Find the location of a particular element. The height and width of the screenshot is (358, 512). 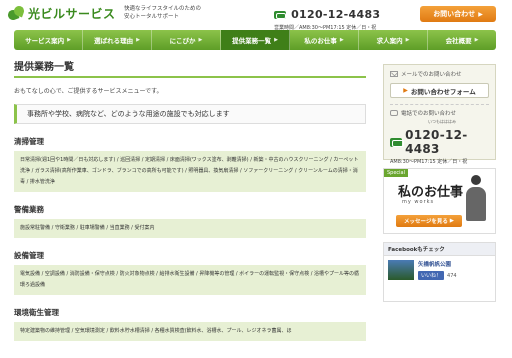

section-title: 設備管理 is located at coordinates (29, 255).